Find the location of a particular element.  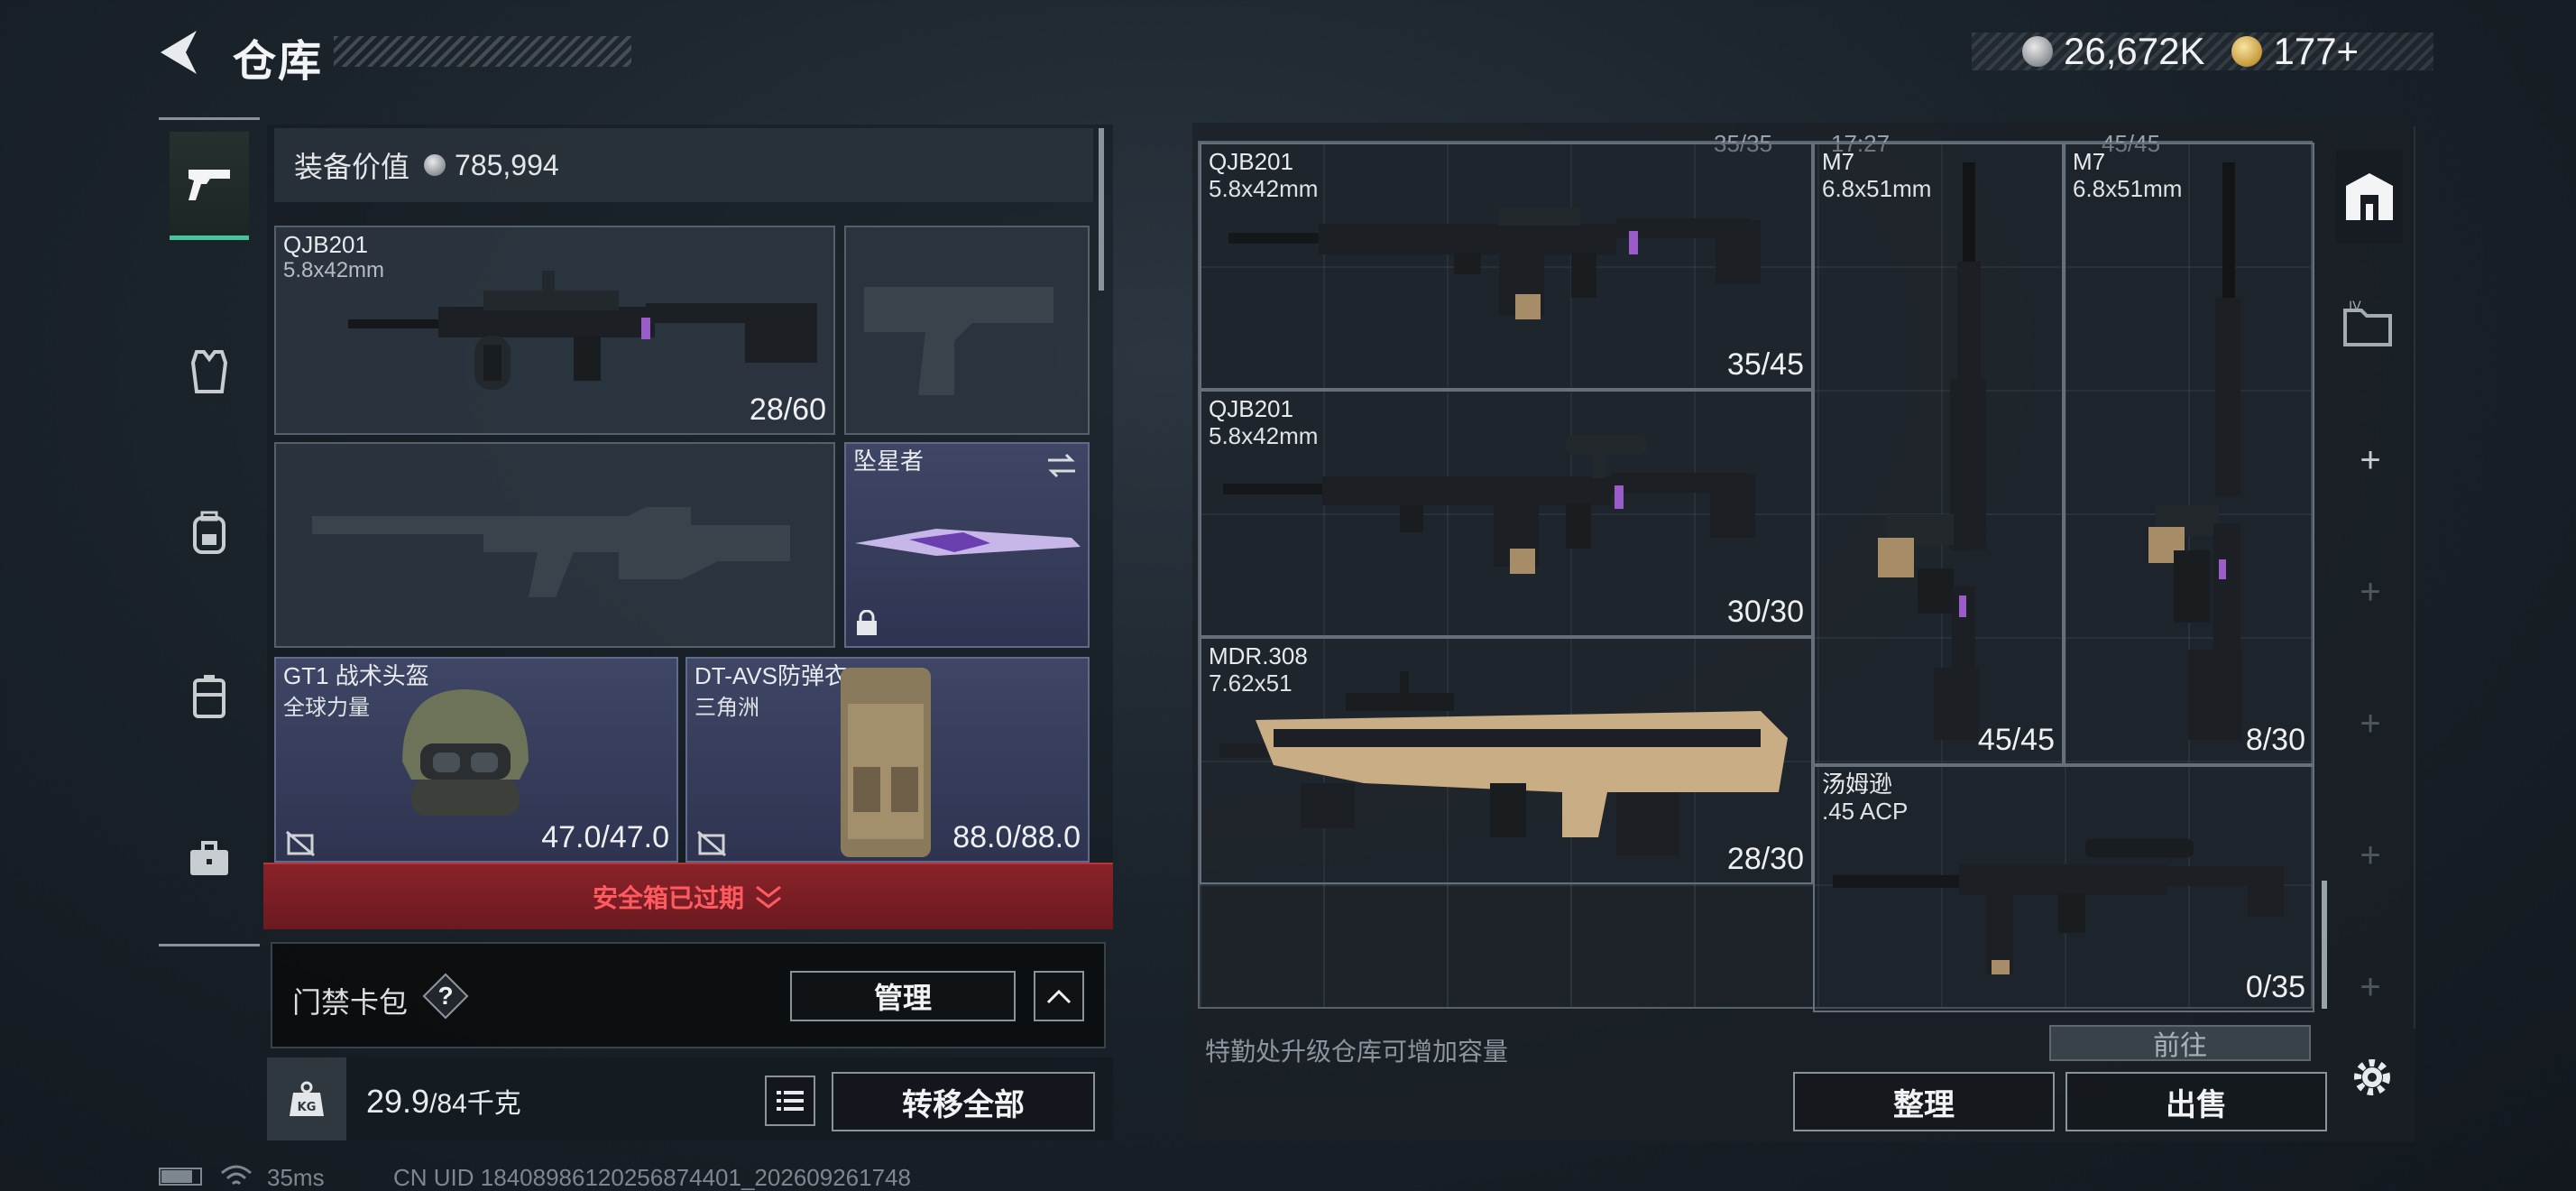

storage-item: M7 6.8x51mm 8/30 is located at coordinates (2189, 454).